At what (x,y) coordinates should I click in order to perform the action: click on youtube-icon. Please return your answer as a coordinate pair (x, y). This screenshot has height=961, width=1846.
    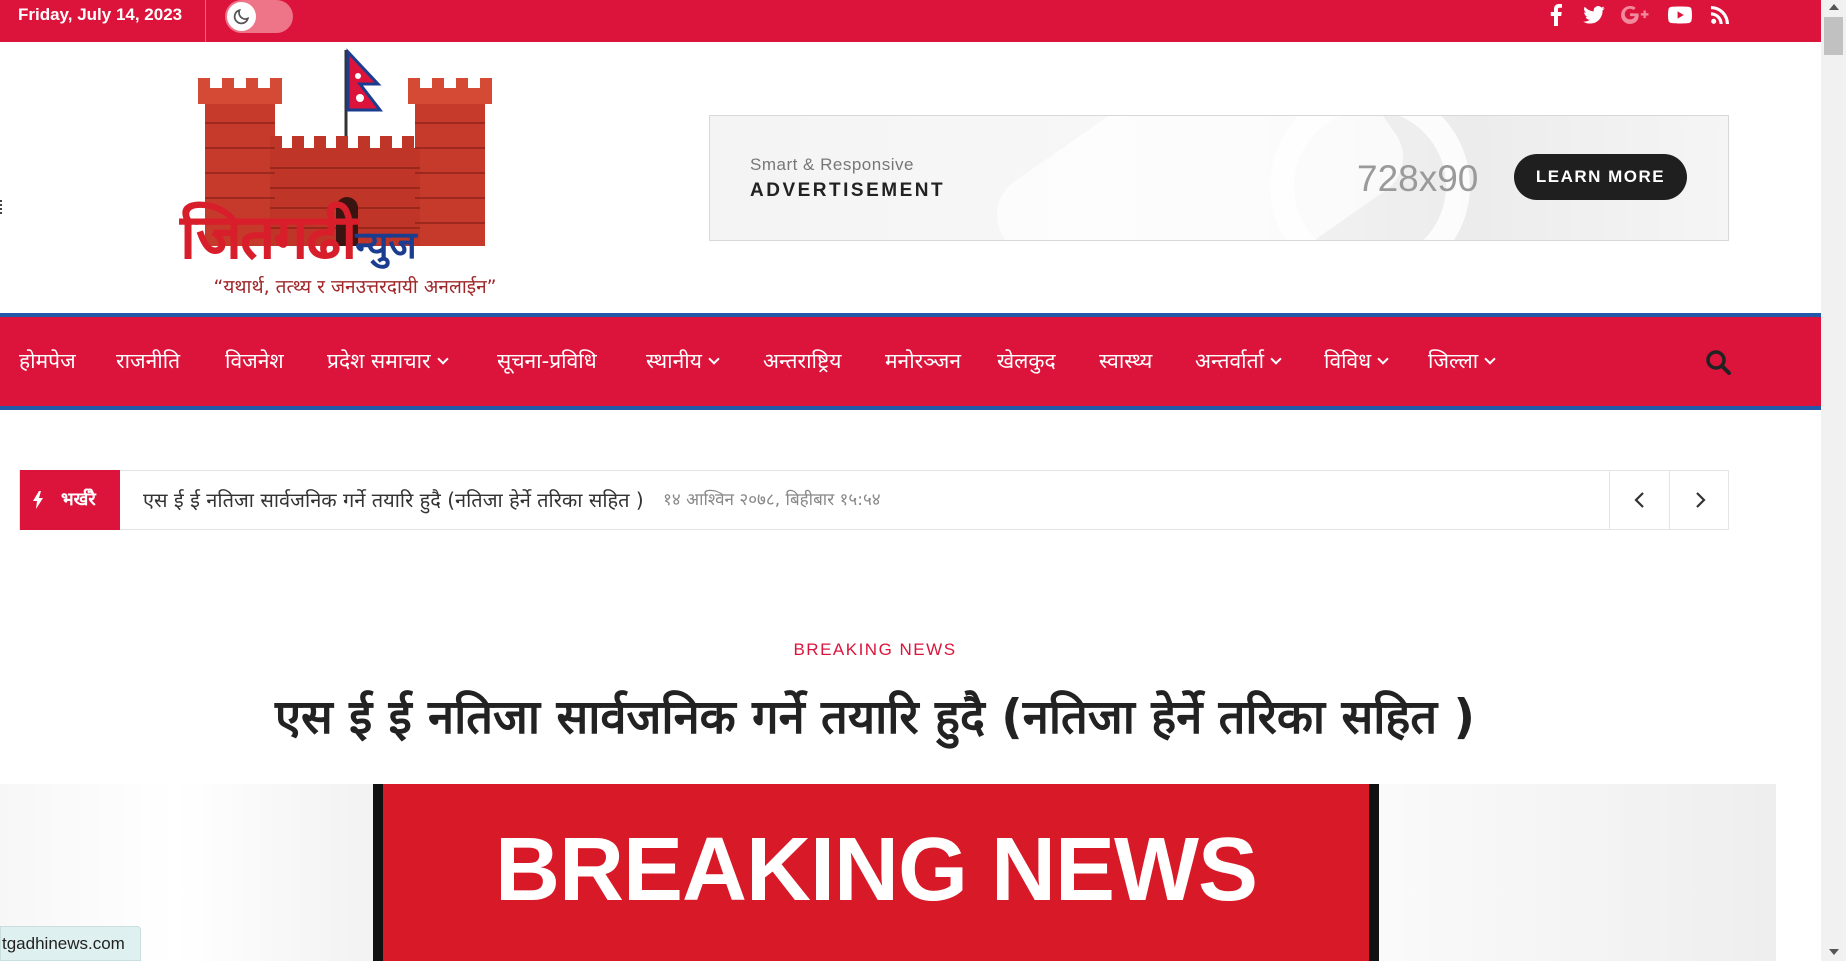
    Looking at the image, I should click on (1680, 15).